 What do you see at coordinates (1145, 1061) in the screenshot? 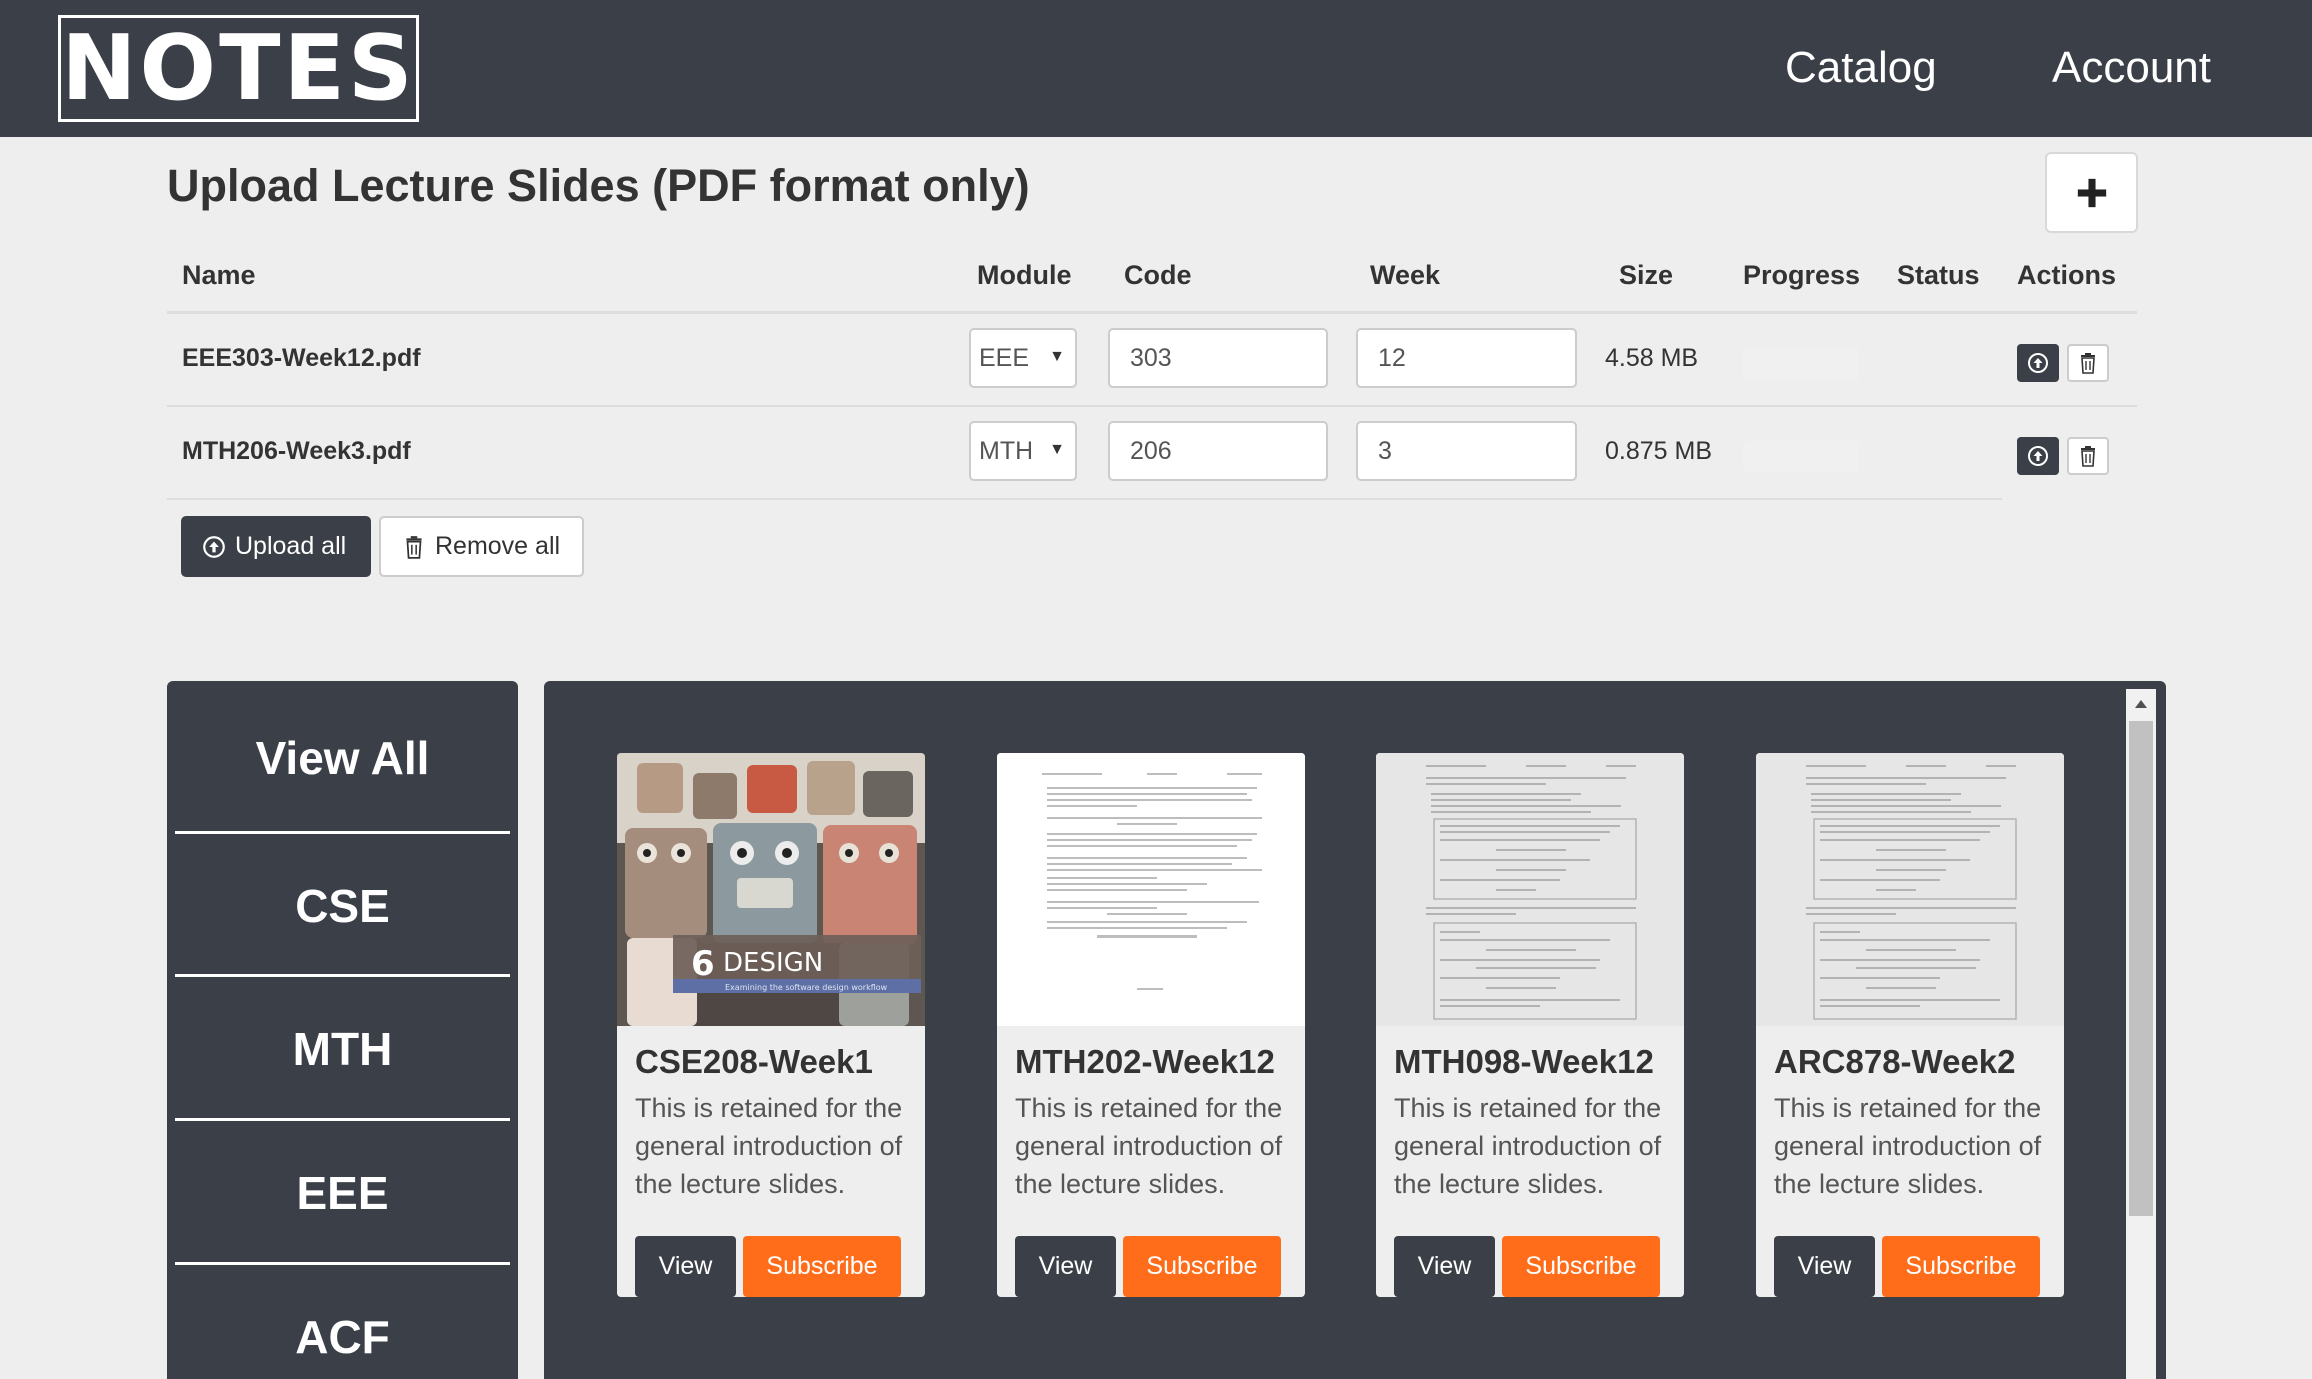
I see `card-title: MTH202-Week12` at bounding box center [1145, 1061].